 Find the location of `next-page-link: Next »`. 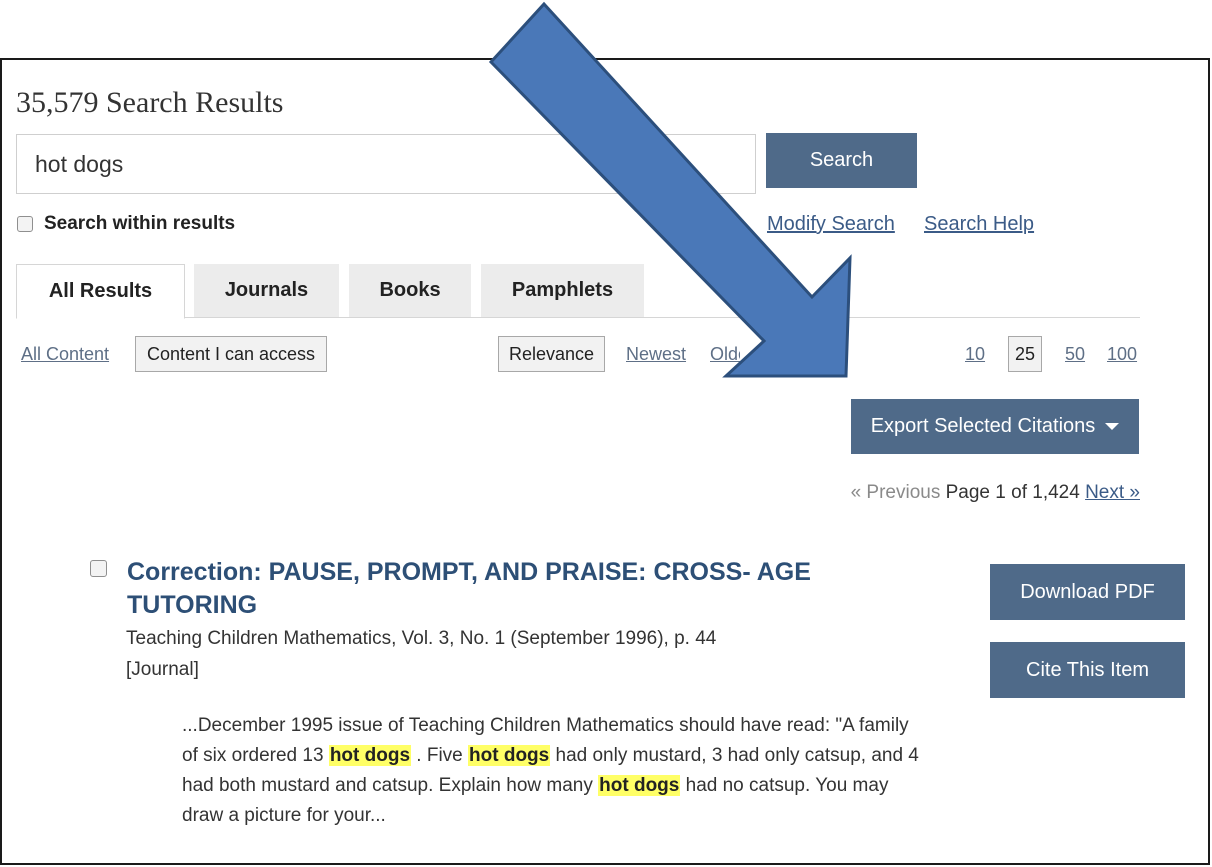

next-page-link: Next » is located at coordinates (1112, 492).